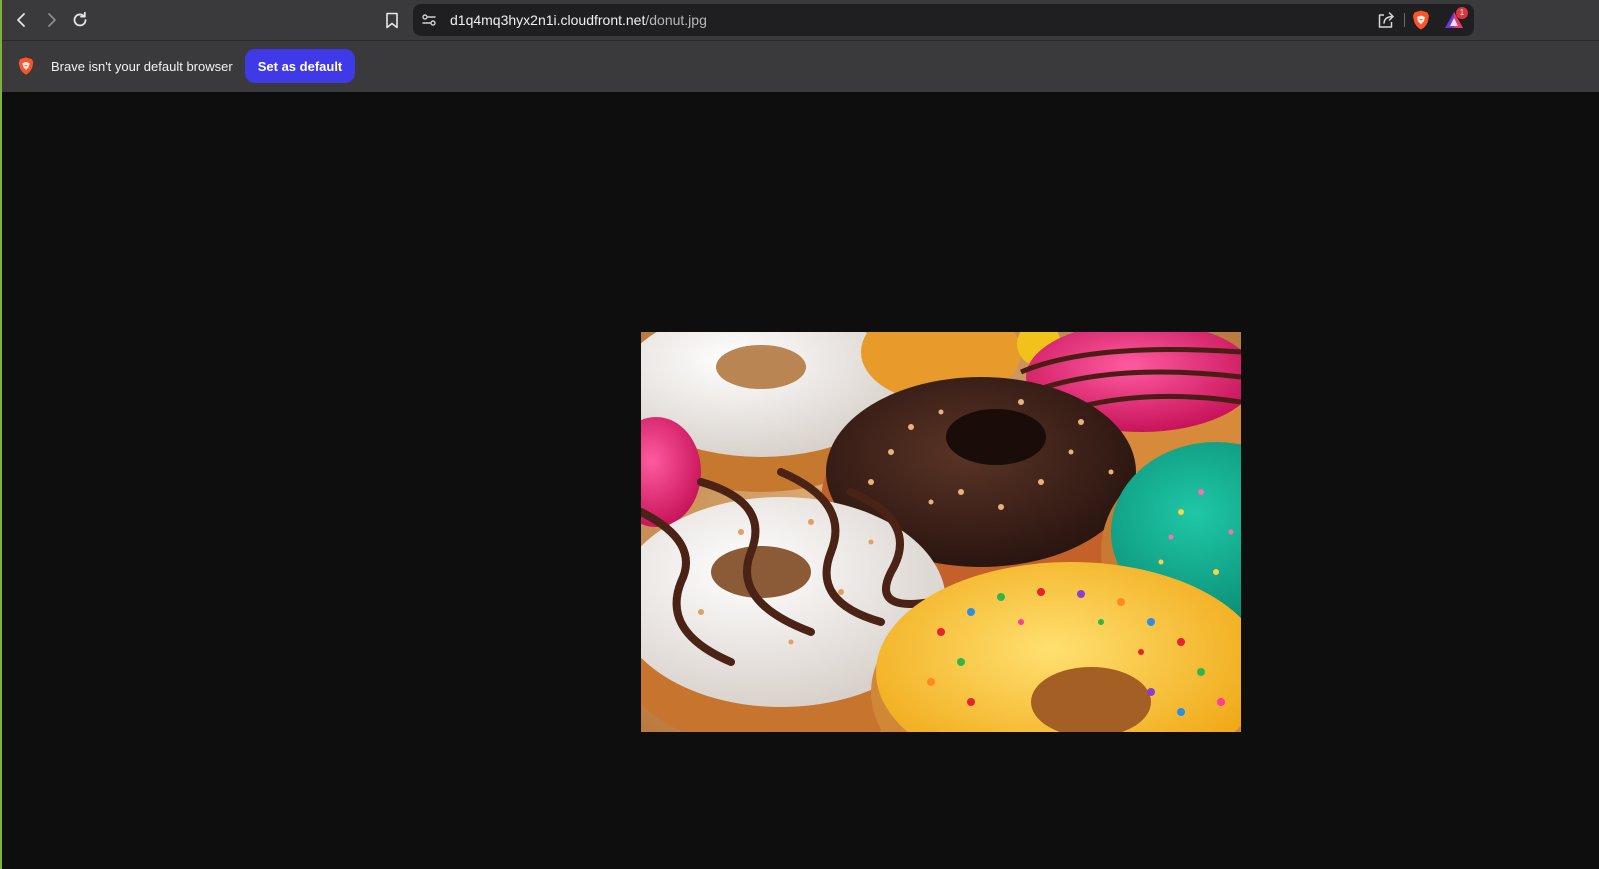  I want to click on chevron-right-icon, so click(52, 20).